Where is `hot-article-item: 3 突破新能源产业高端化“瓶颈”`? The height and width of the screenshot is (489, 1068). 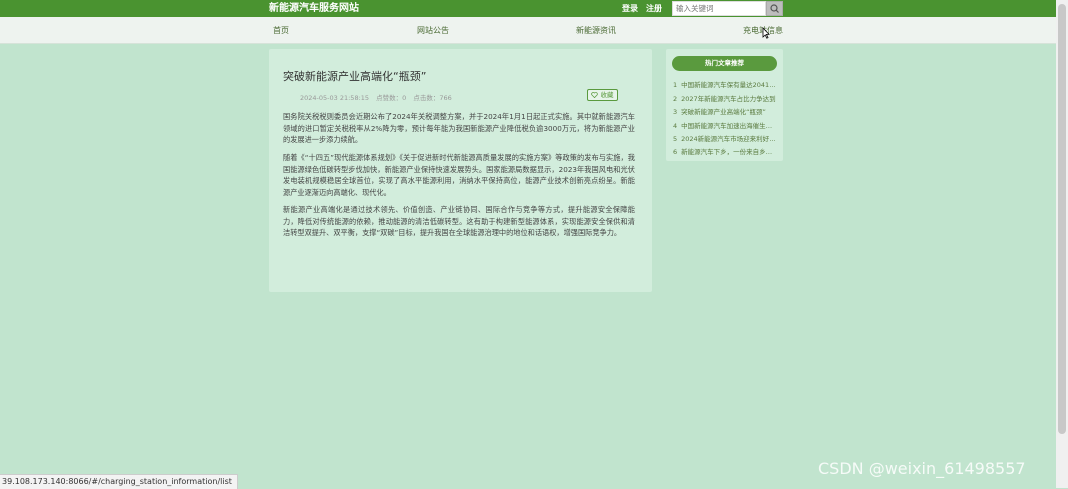
hot-article-item: 3 突破新能源产业高端化“瓶颈” is located at coordinates (725, 112).